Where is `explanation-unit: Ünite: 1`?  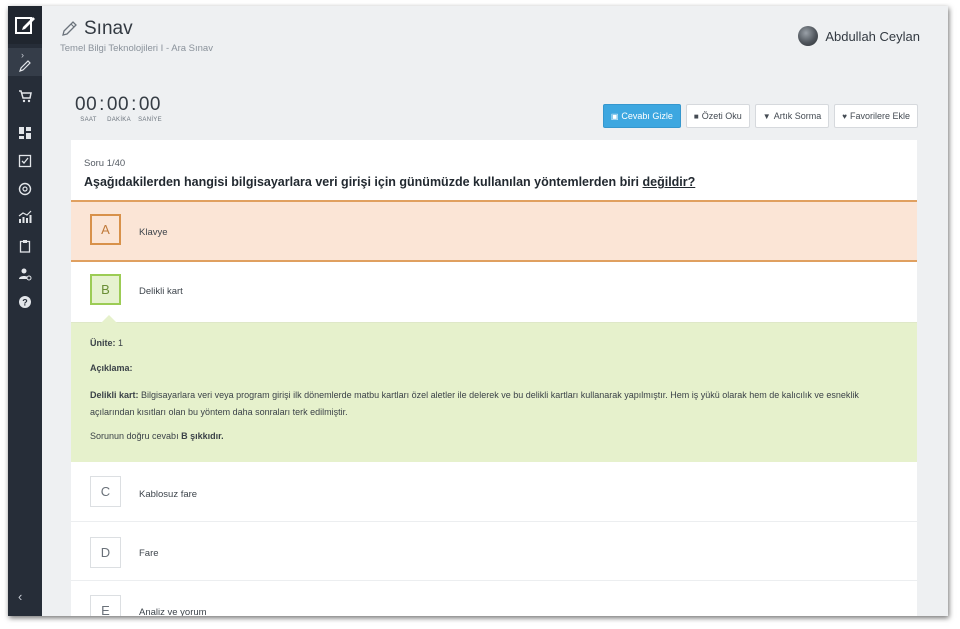 explanation-unit: Ünite: 1 is located at coordinates (107, 343).